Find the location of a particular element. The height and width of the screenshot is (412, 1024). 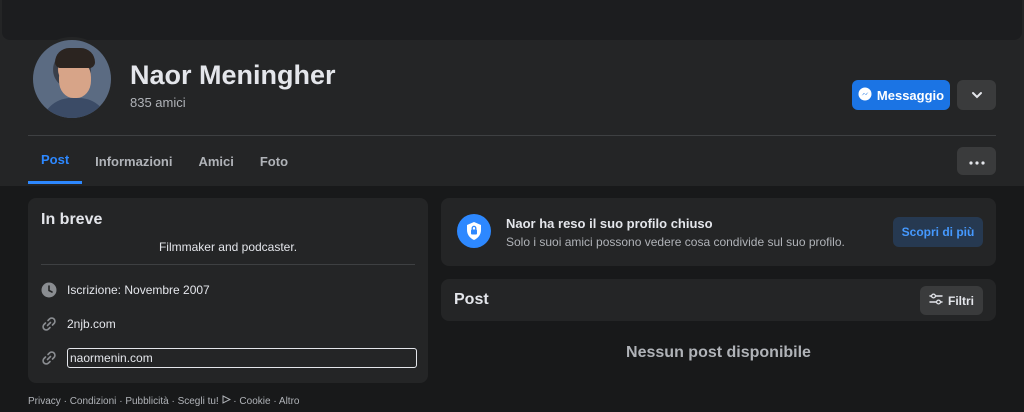

ad-choices-icon is located at coordinates (226, 401).